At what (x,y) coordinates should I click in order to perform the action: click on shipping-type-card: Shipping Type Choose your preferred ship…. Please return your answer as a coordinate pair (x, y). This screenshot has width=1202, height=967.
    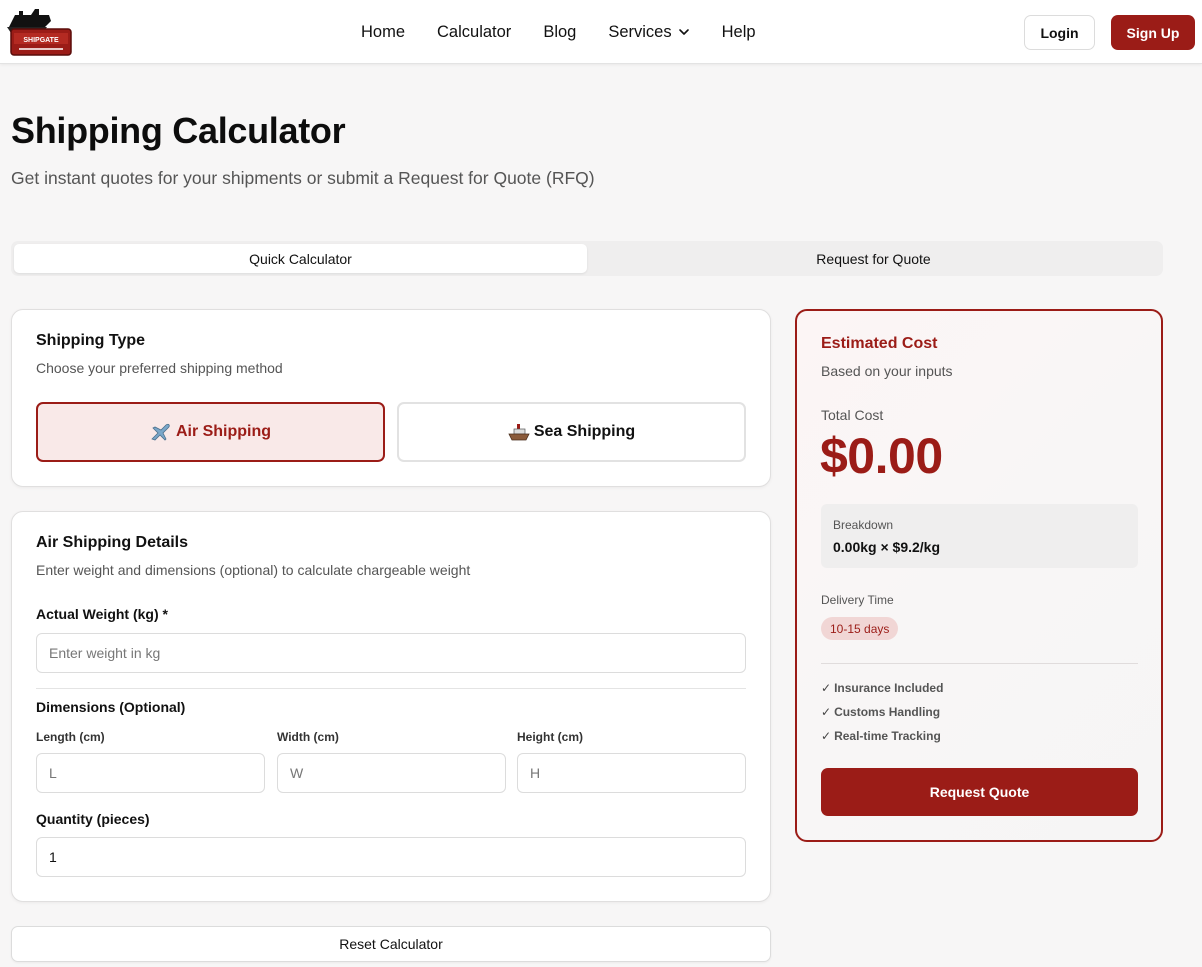
    Looking at the image, I should click on (391, 398).